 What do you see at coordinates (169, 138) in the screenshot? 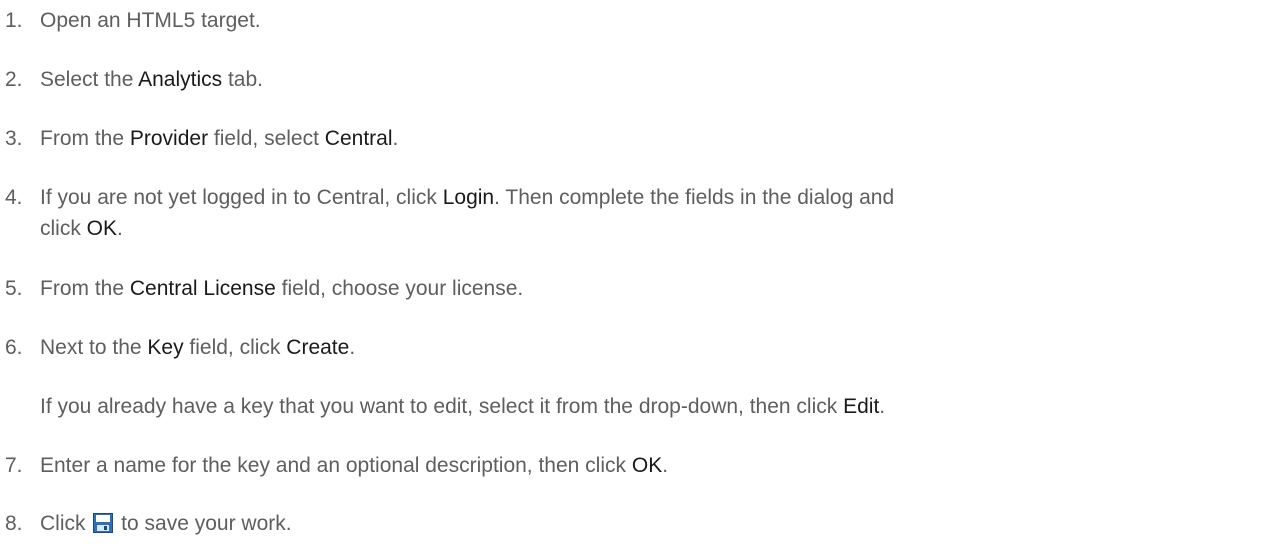
I see `ui-term-provider: Provider` at bounding box center [169, 138].